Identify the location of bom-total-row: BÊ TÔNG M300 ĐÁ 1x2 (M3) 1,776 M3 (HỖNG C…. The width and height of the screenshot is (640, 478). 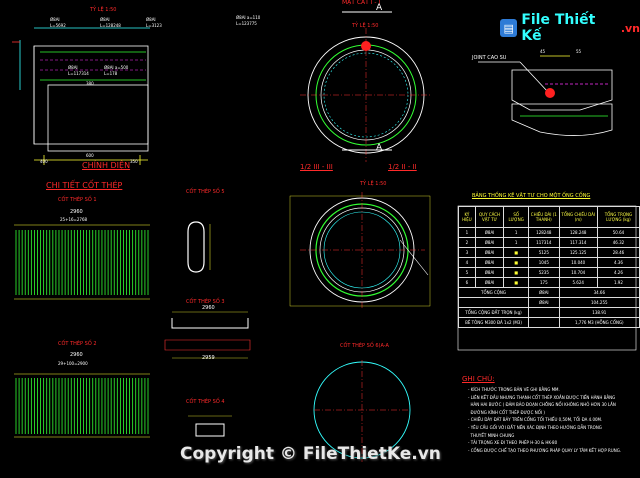
(548, 322).